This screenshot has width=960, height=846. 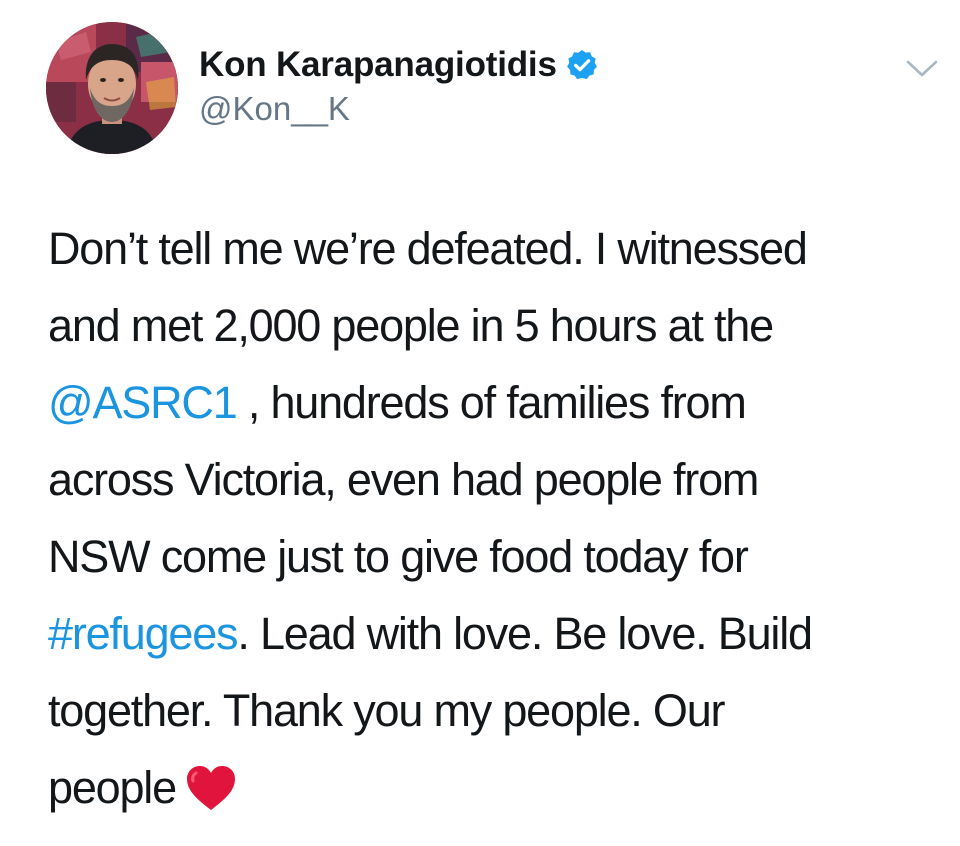 What do you see at coordinates (398, 556) in the screenshot?
I see `tweet-line: NSW come just to give food today for` at bounding box center [398, 556].